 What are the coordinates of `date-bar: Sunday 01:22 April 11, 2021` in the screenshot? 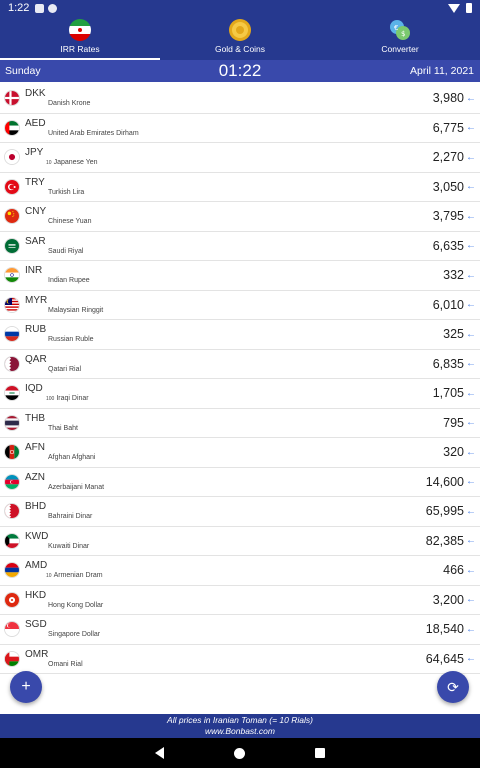 It's located at (240, 71).